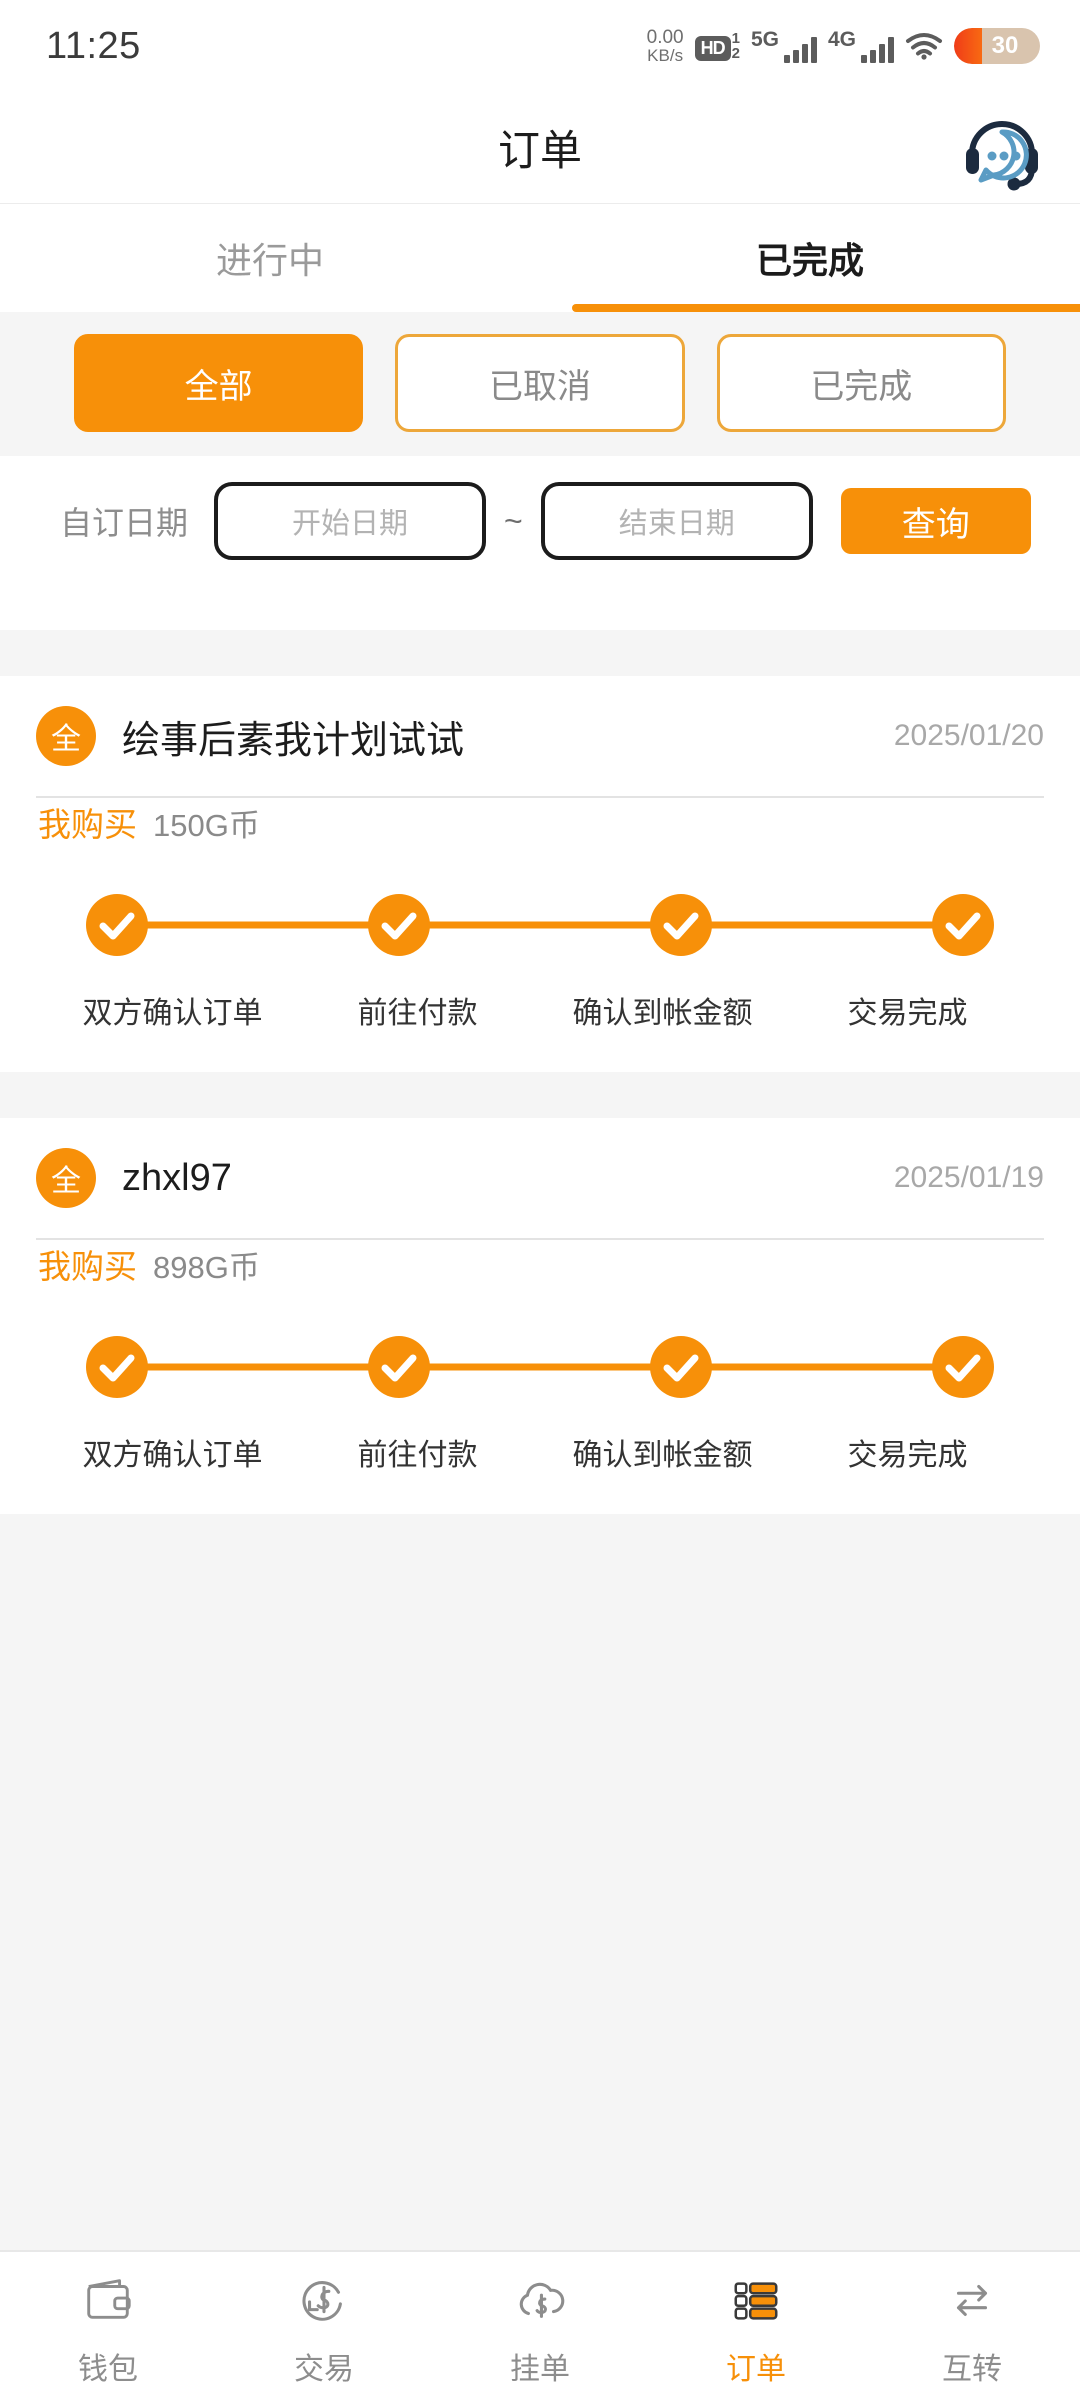 The width and height of the screenshot is (1080, 2408). I want to click on order-title: 绘事后素我计划试试, so click(293, 740).